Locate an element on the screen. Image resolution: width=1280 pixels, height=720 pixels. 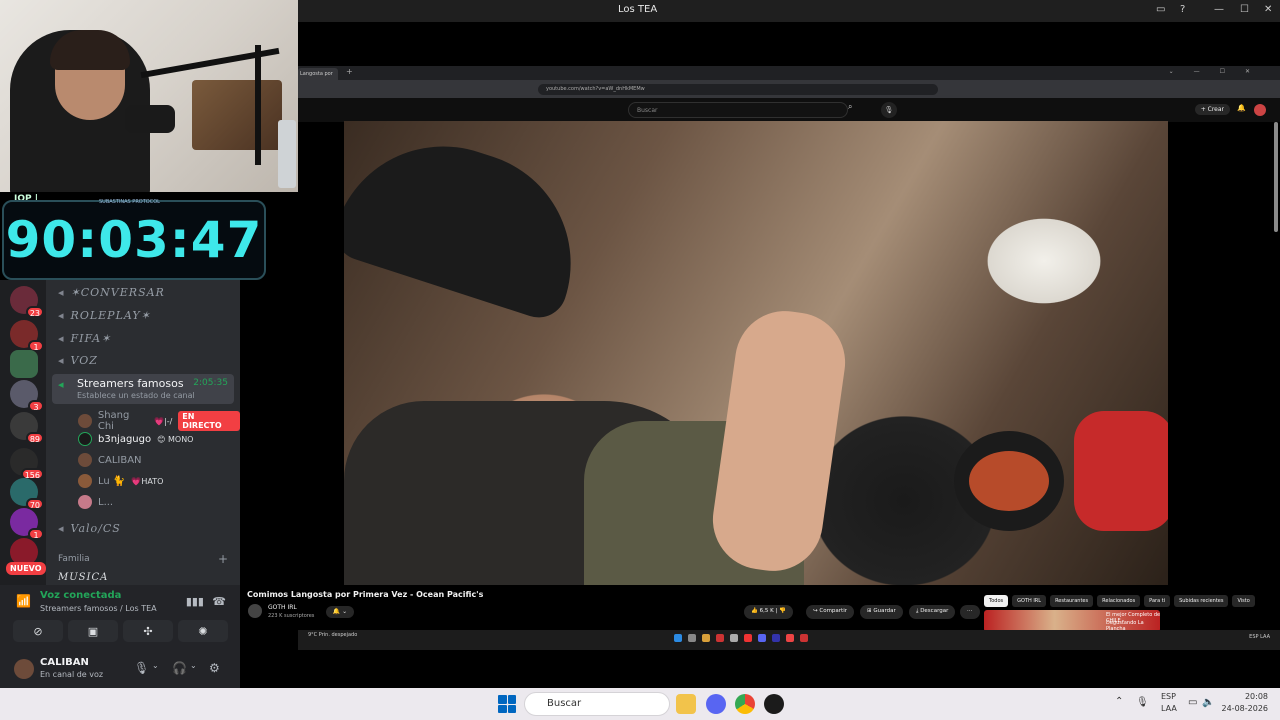
voice-connected-label: Voz conectada is located at coordinates (81, 595).